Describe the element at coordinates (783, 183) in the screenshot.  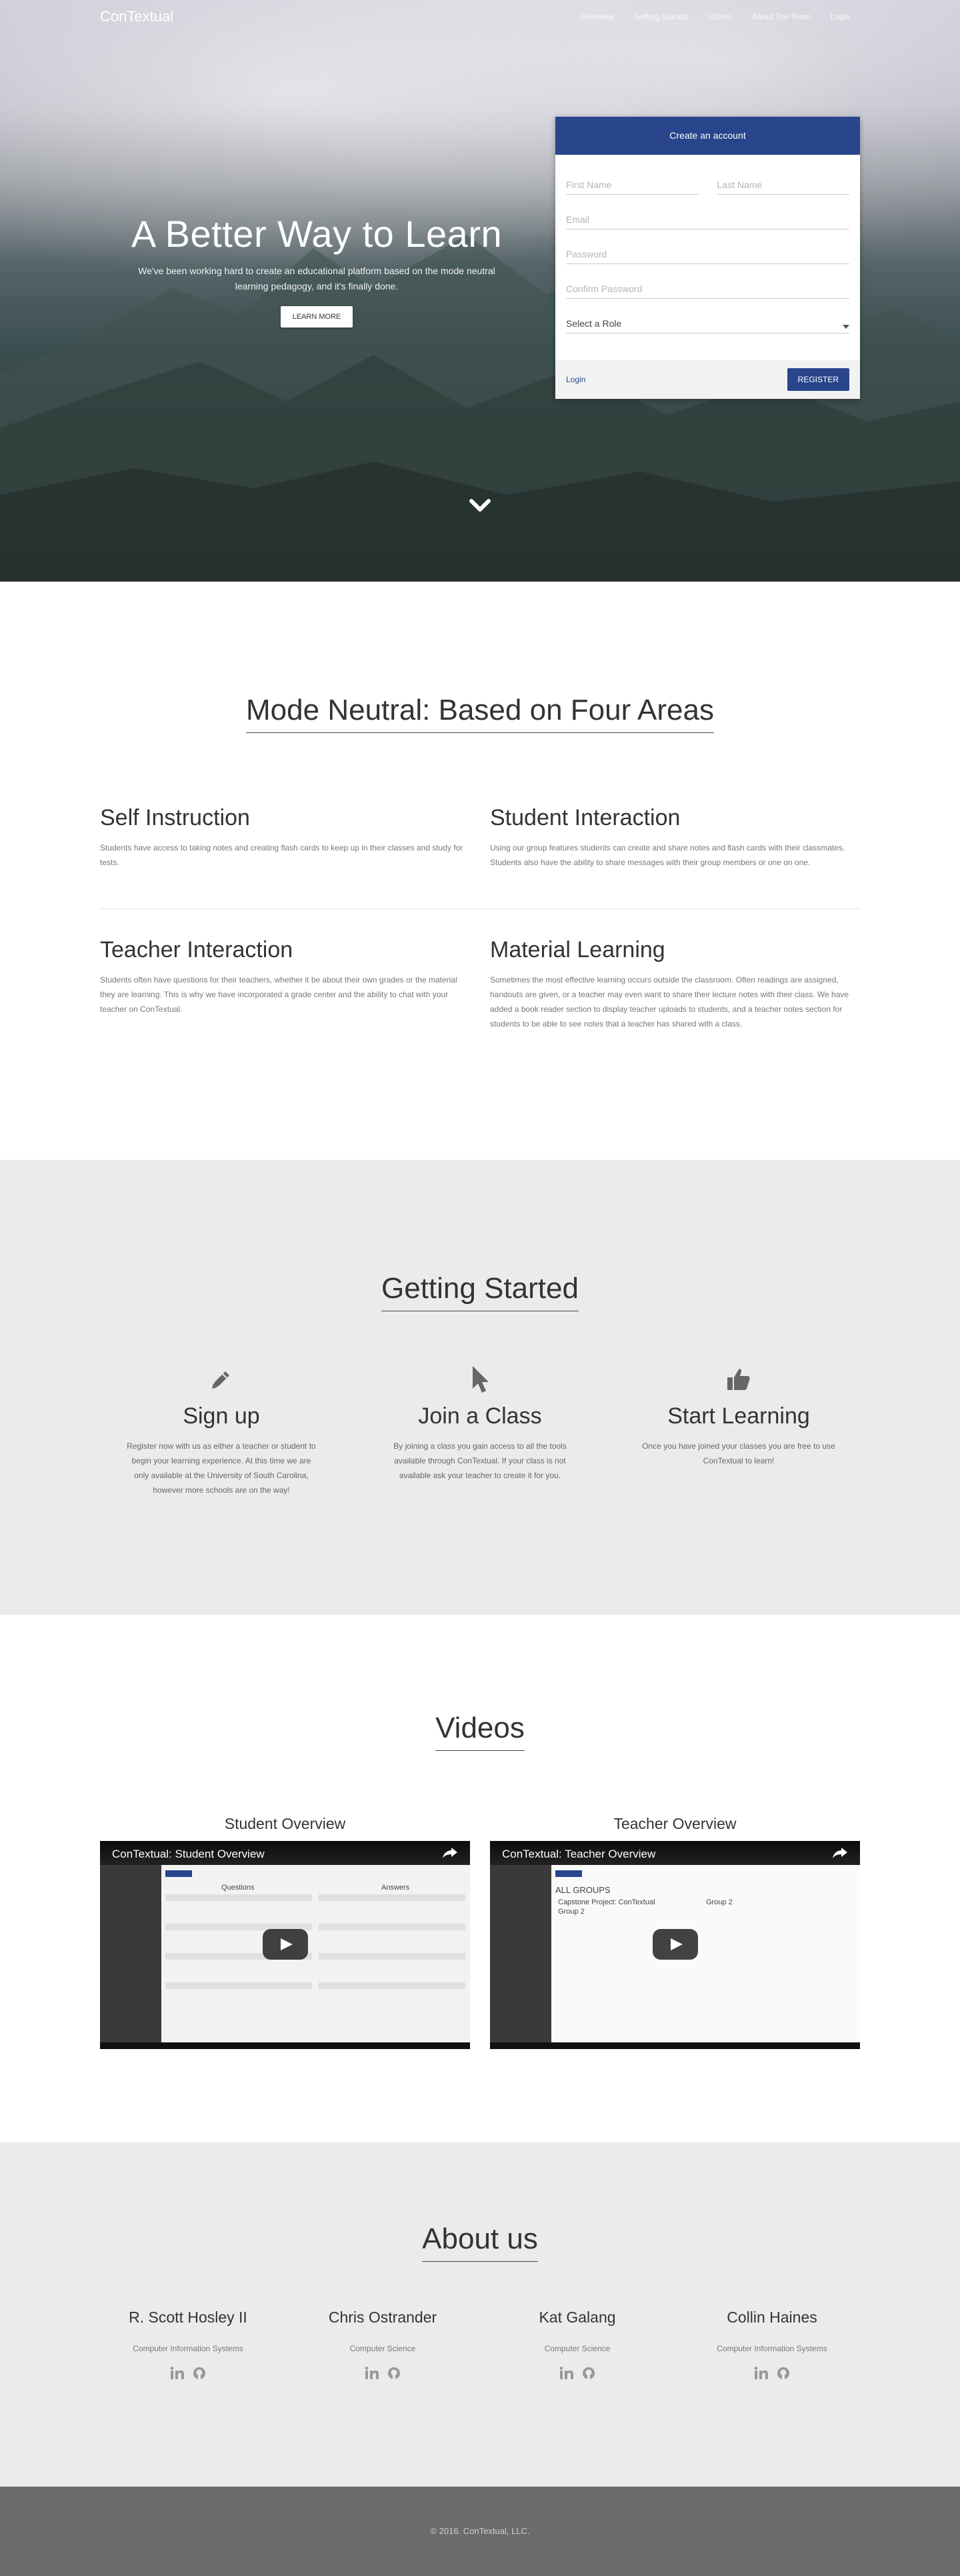
I see `last-name-field: Last Name` at that location.